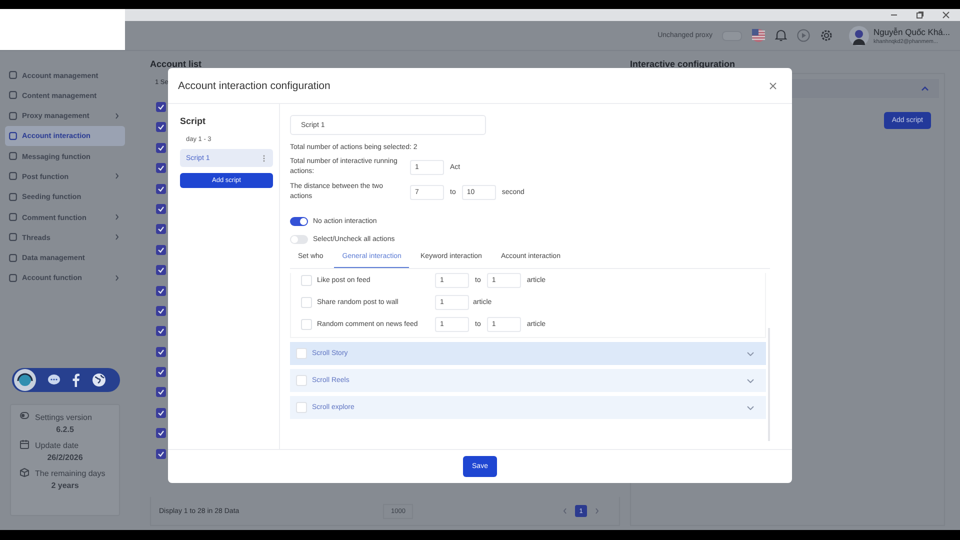 Image resolution: width=960 pixels, height=540 pixels. Describe the element at coordinates (24, 472) in the screenshot. I see `box-icon` at that location.